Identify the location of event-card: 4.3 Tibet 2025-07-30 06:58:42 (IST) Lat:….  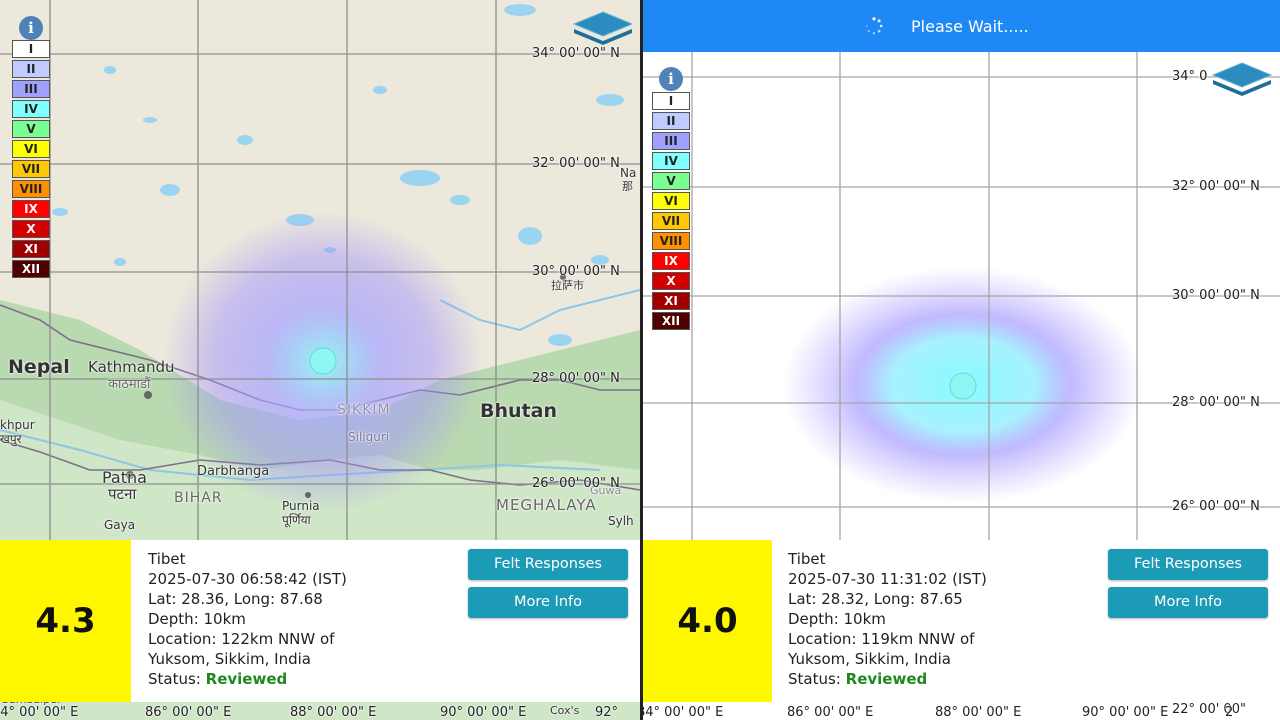
(320, 621).